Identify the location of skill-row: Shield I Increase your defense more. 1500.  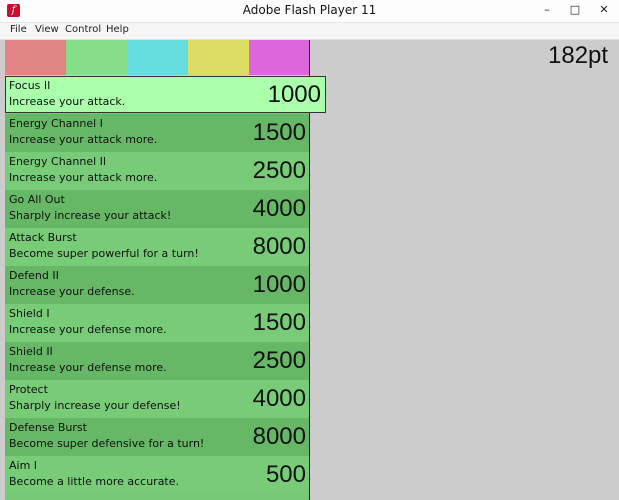
(157, 323).